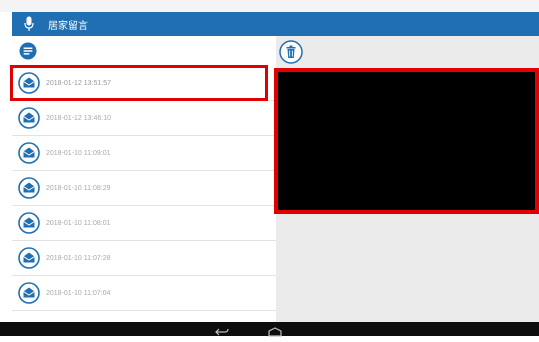 The height and width of the screenshot is (342, 539). I want to click on back-icon, so click(222, 330).